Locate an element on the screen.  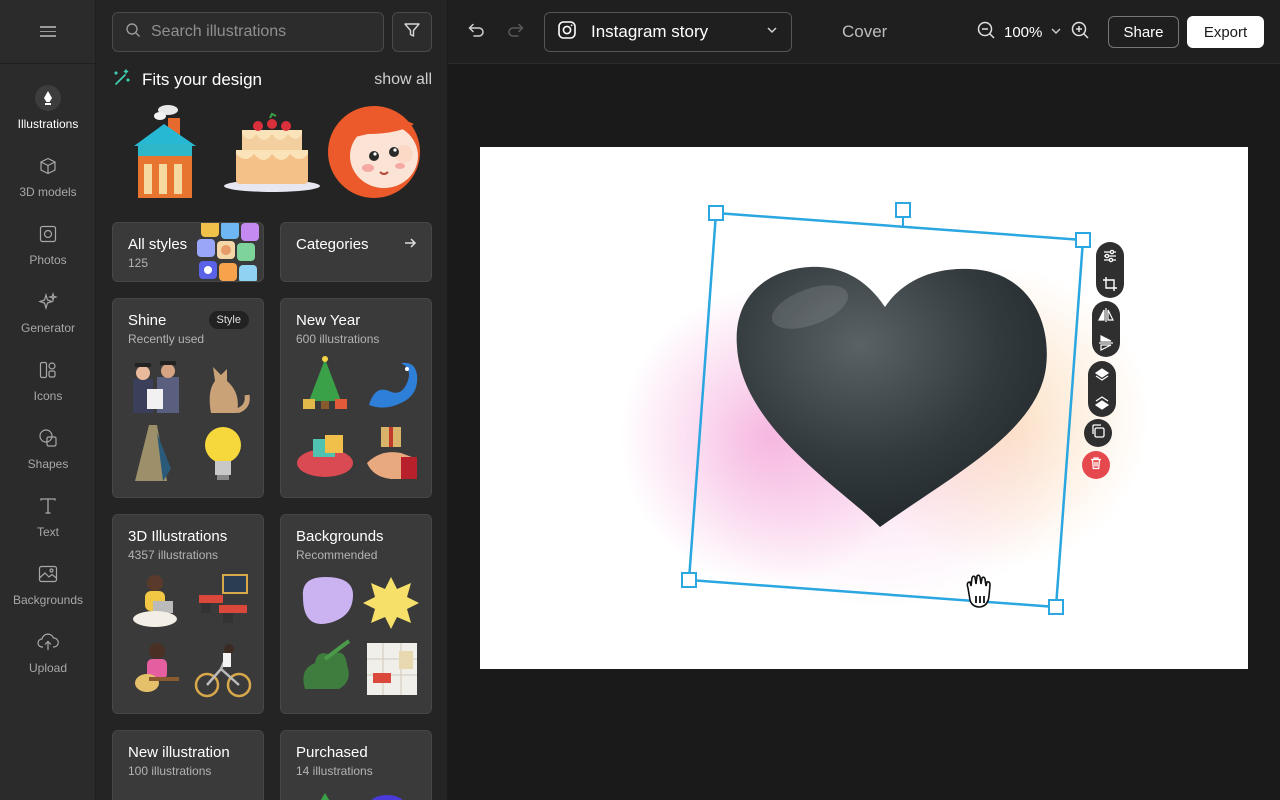
top-bar: Instagram story Cover 100% Share Export is located at coordinates (864, 32).